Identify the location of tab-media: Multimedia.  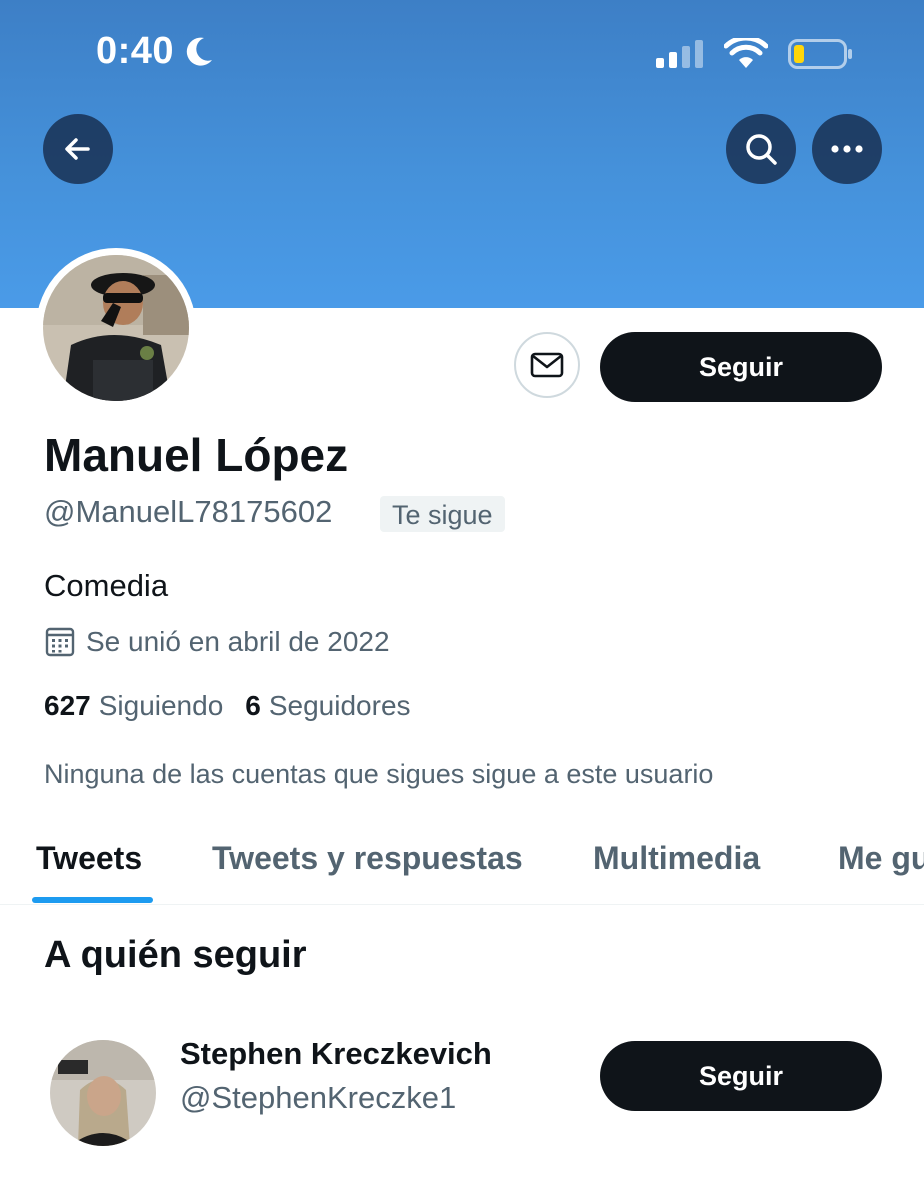
(676, 858).